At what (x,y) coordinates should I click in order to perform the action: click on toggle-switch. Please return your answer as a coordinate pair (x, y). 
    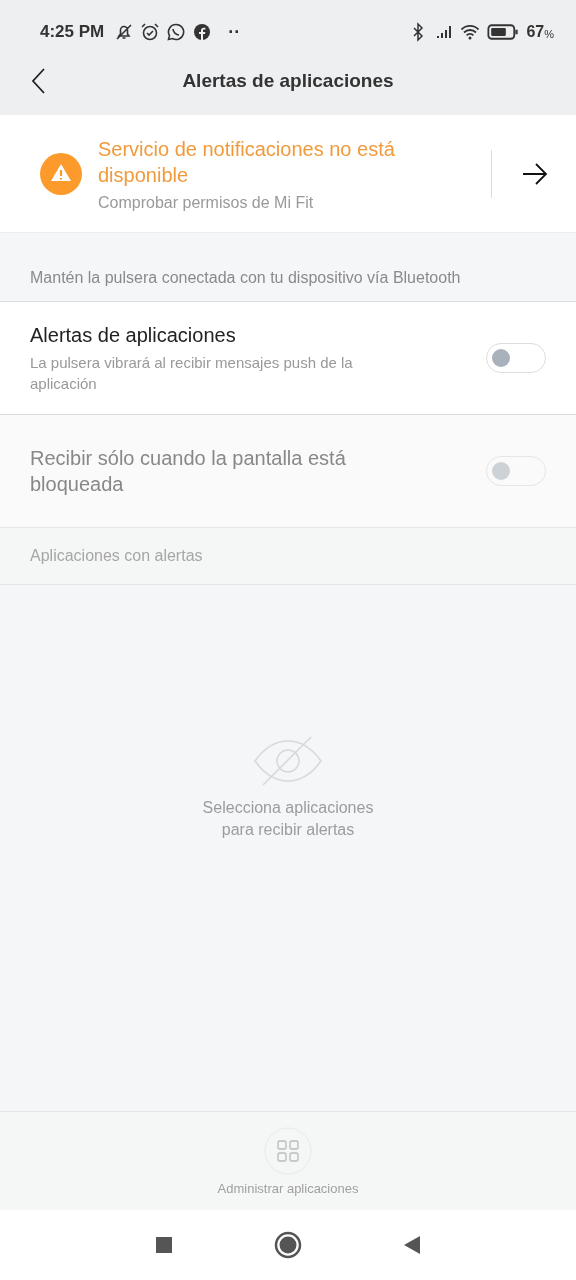
    Looking at the image, I should click on (516, 358).